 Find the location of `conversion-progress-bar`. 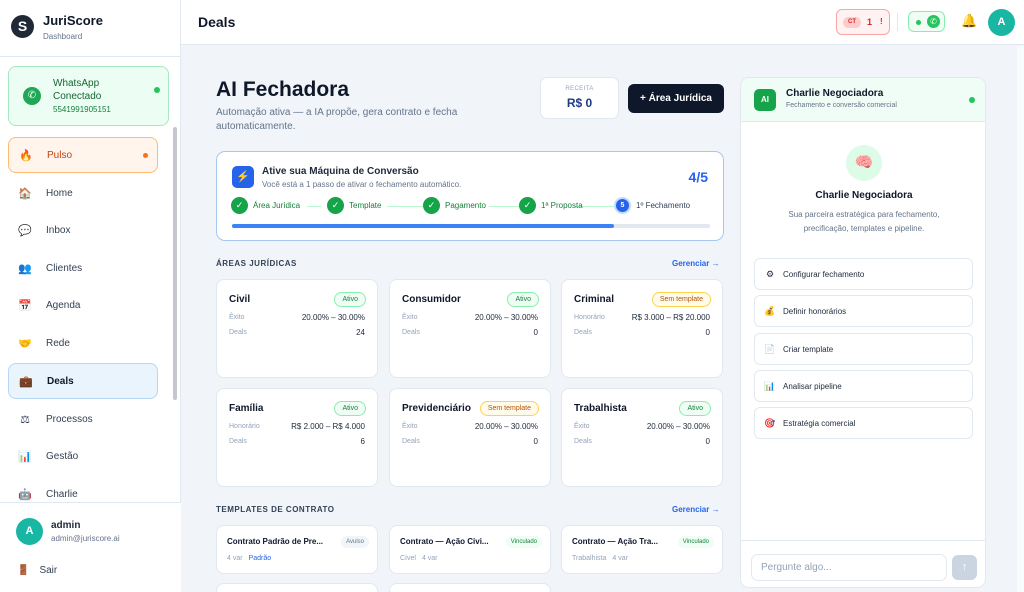

conversion-progress-bar is located at coordinates (471, 226).